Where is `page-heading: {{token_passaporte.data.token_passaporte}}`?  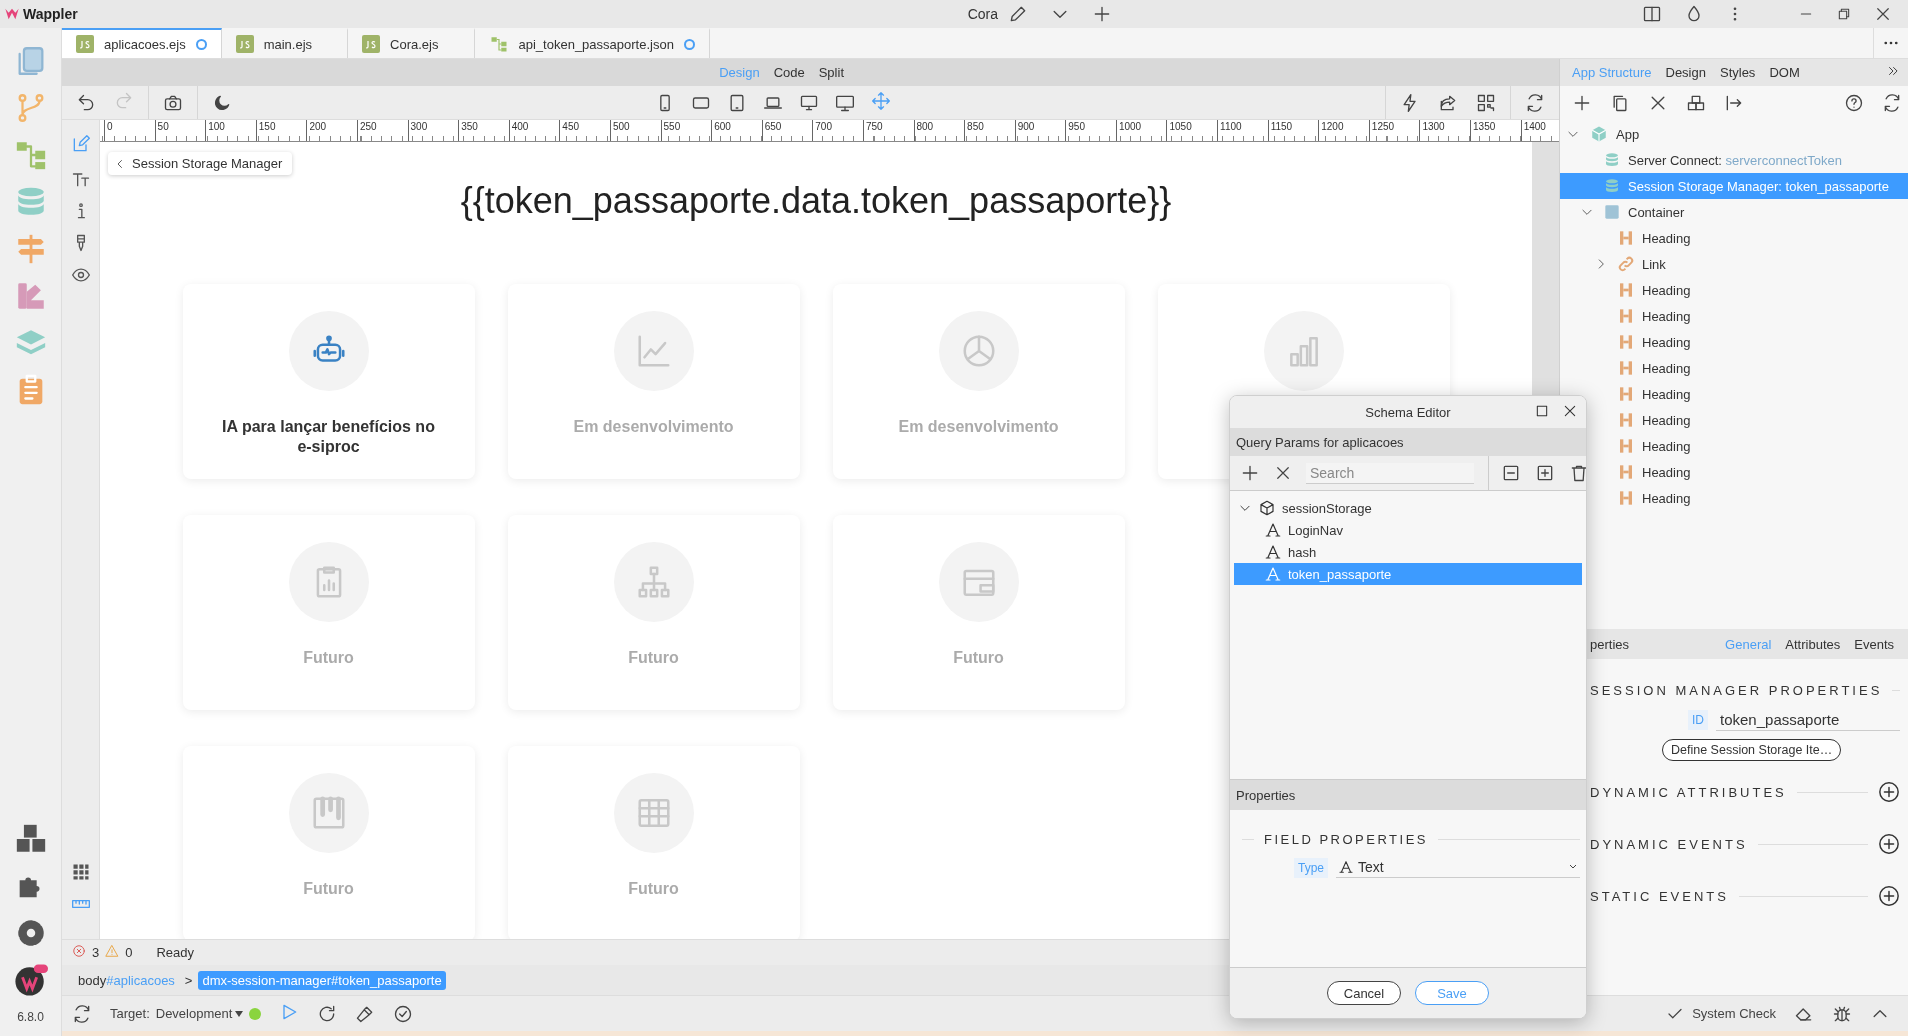
page-heading: {{token_passaporte.data.token_passaporte}} is located at coordinates (816, 201).